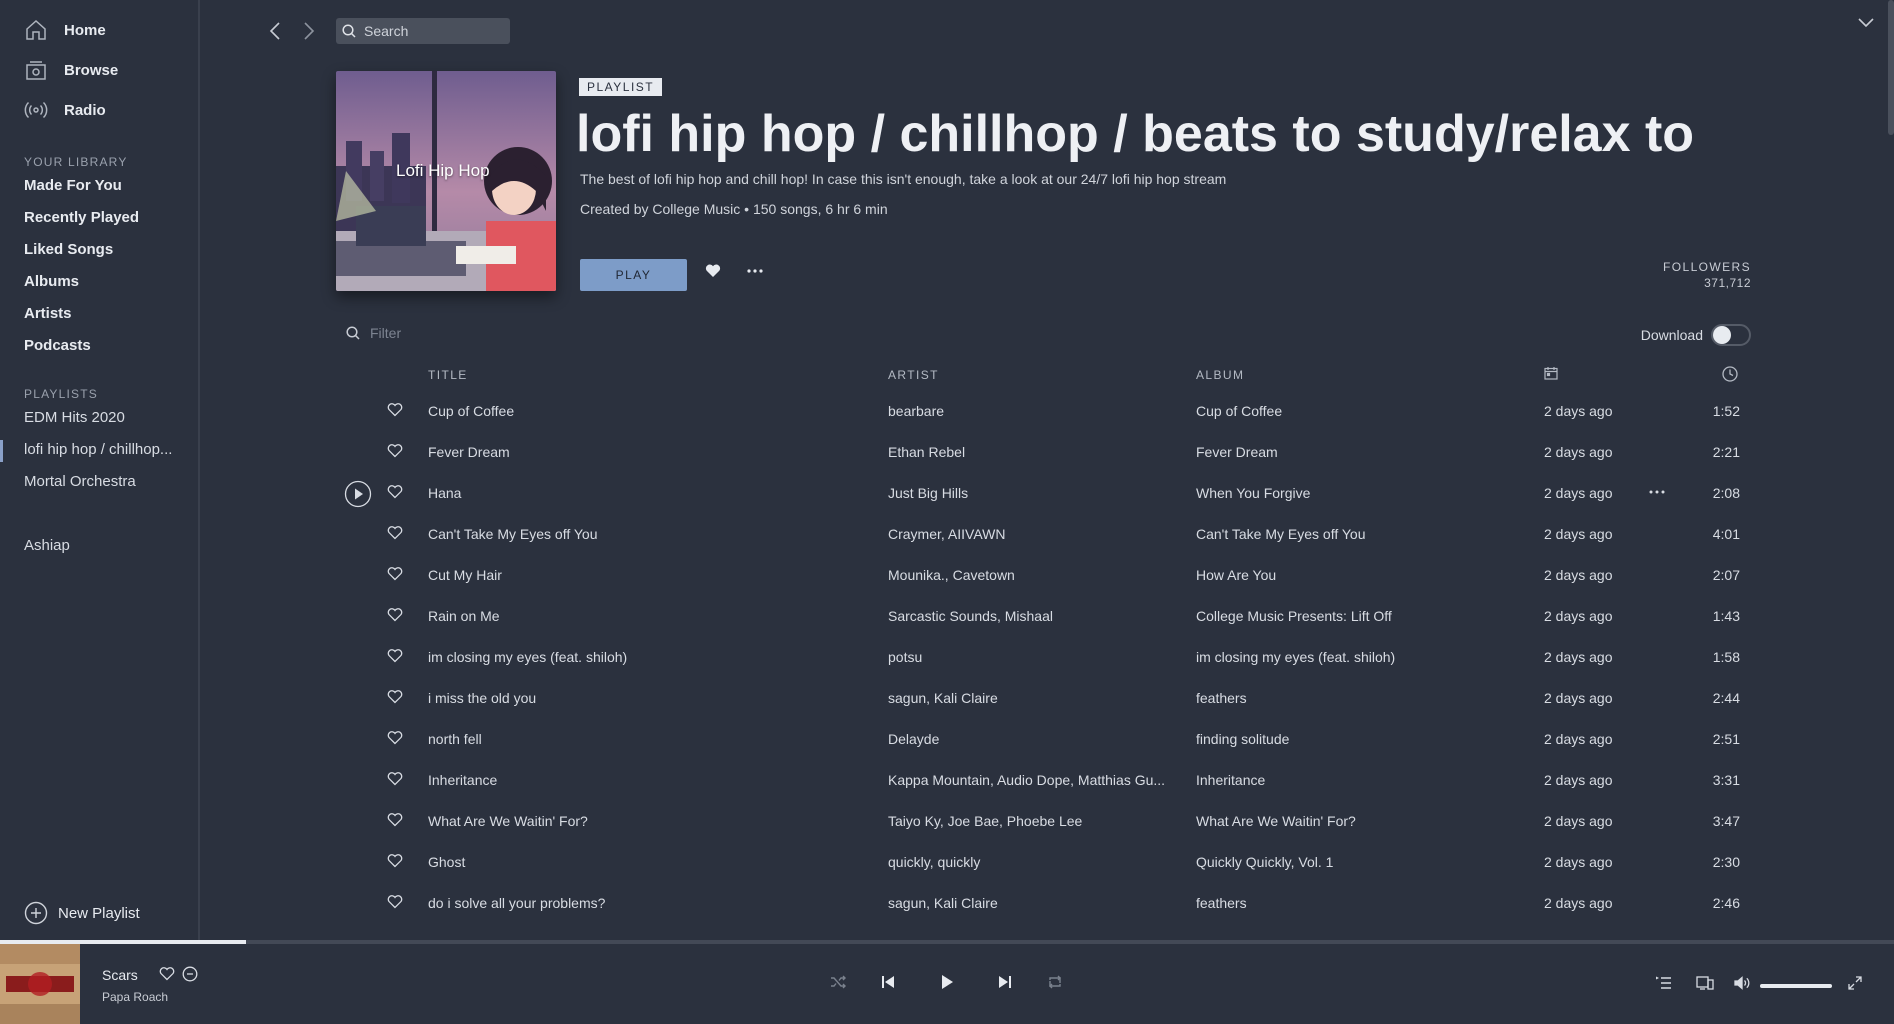  Describe the element at coordinates (1366, 657) in the screenshot. I see `track-album: im closing my eyes (feat. shiloh)` at that location.